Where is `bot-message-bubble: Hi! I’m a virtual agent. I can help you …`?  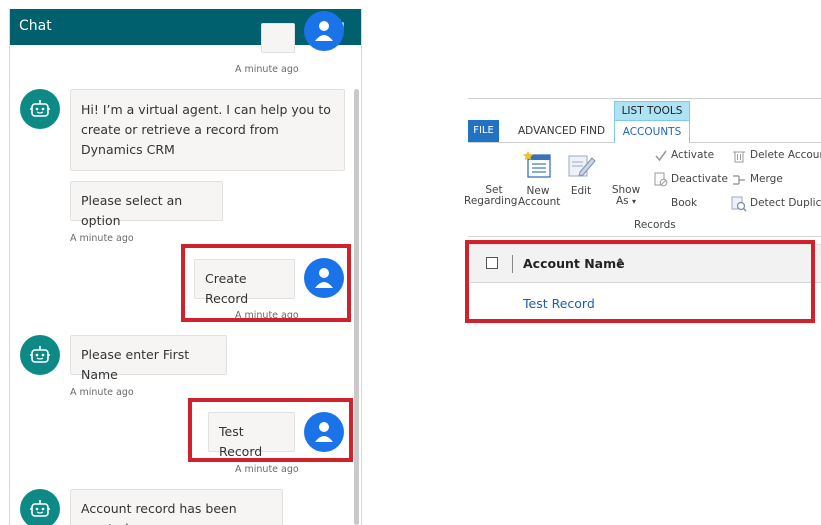
bot-message-bubble: Hi! I’m a virtual agent. I can help you … is located at coordinates (207, 130).